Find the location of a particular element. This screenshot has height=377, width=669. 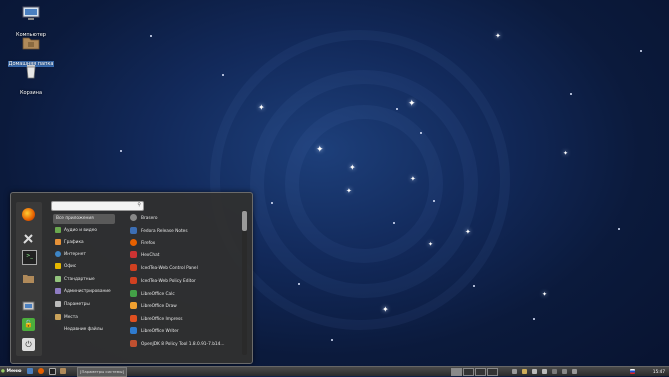

category-preferences: Параметры is located at coordinates (84, 305).